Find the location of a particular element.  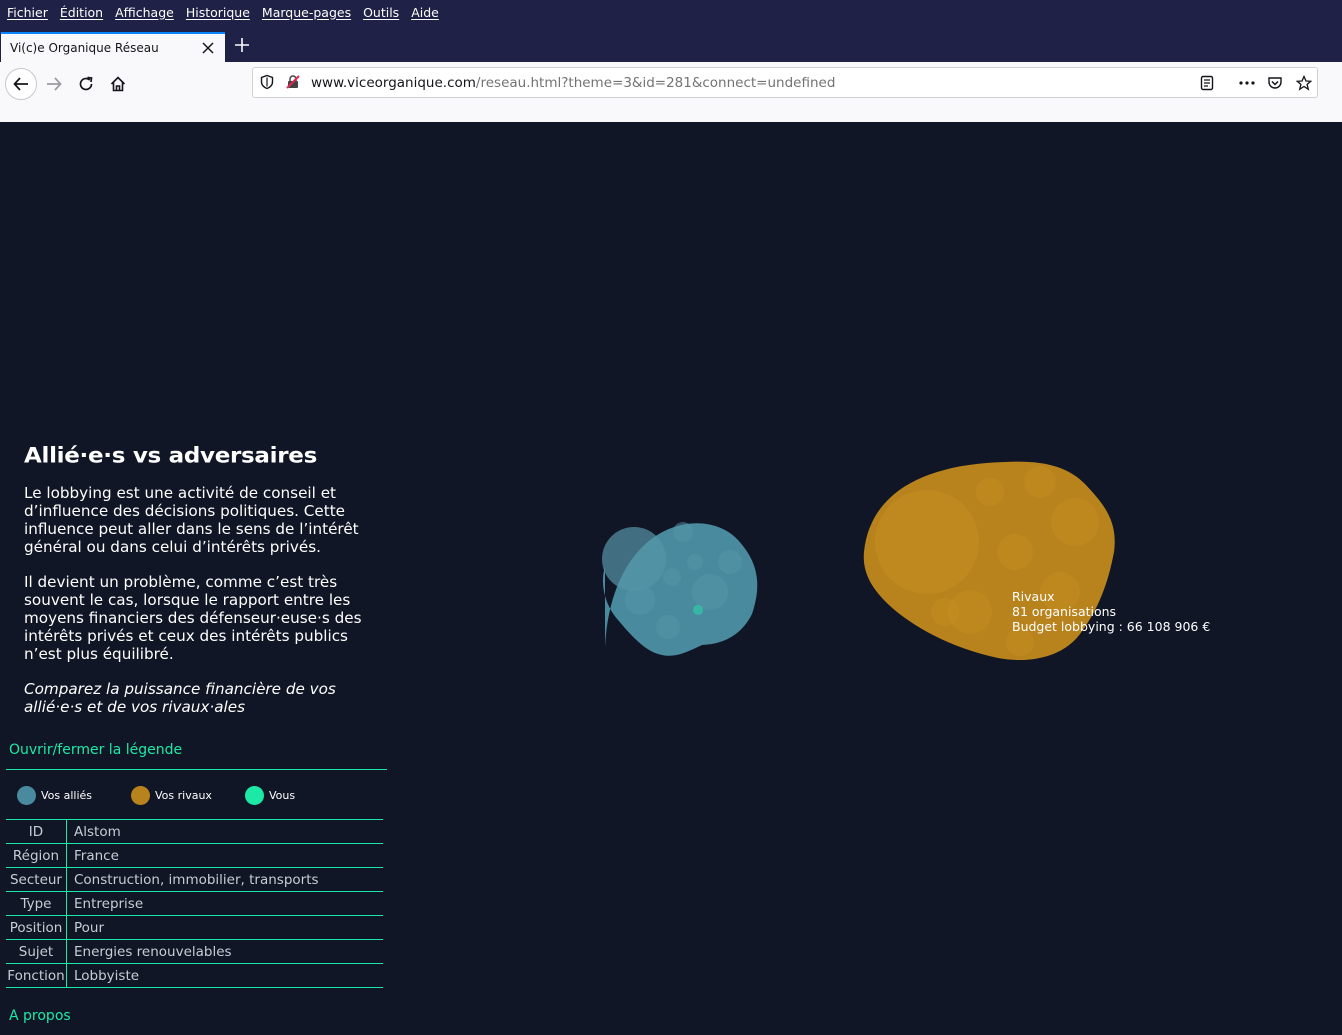

rivals-dot-icon is located at coordinates (140, 795).